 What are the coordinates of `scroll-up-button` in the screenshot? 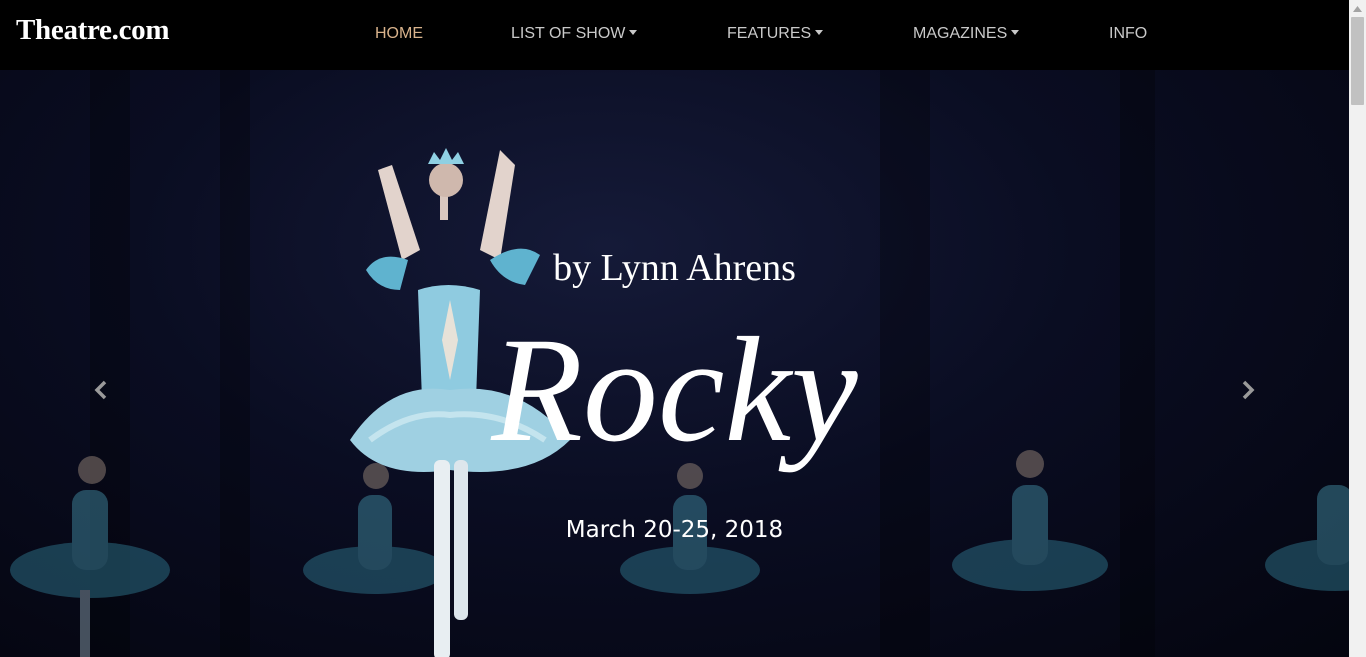 It's located at (1357, 8).